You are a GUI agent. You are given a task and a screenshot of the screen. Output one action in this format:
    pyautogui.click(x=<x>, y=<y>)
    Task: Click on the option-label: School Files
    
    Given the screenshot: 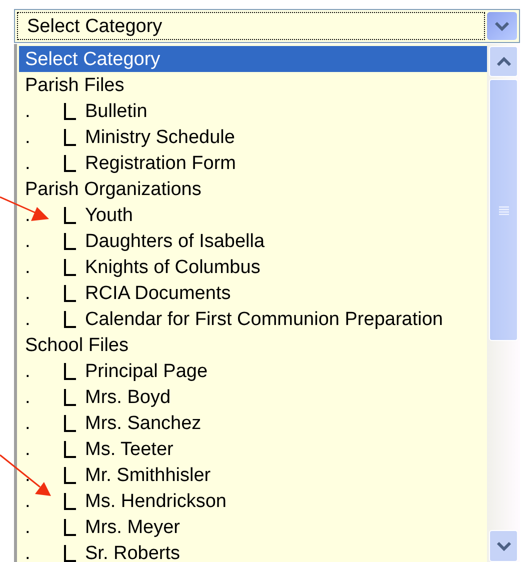 What is the action you would take?
    pyautogui.click(x=76, y=345)
    